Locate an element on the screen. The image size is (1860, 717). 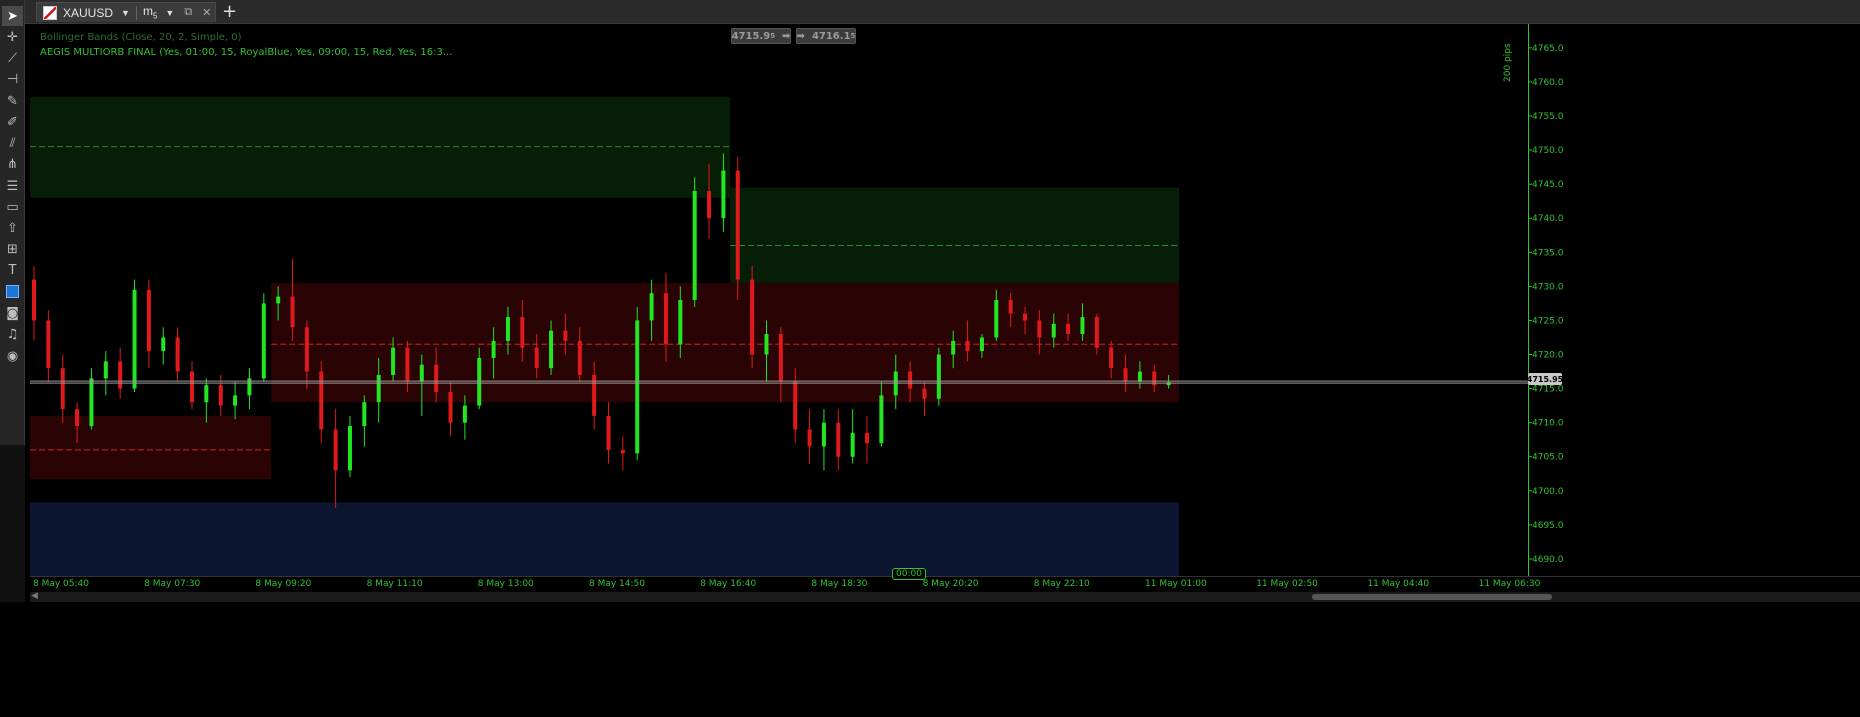
price-tick-label: 4700.0 is located at coordinates (1548, 492).